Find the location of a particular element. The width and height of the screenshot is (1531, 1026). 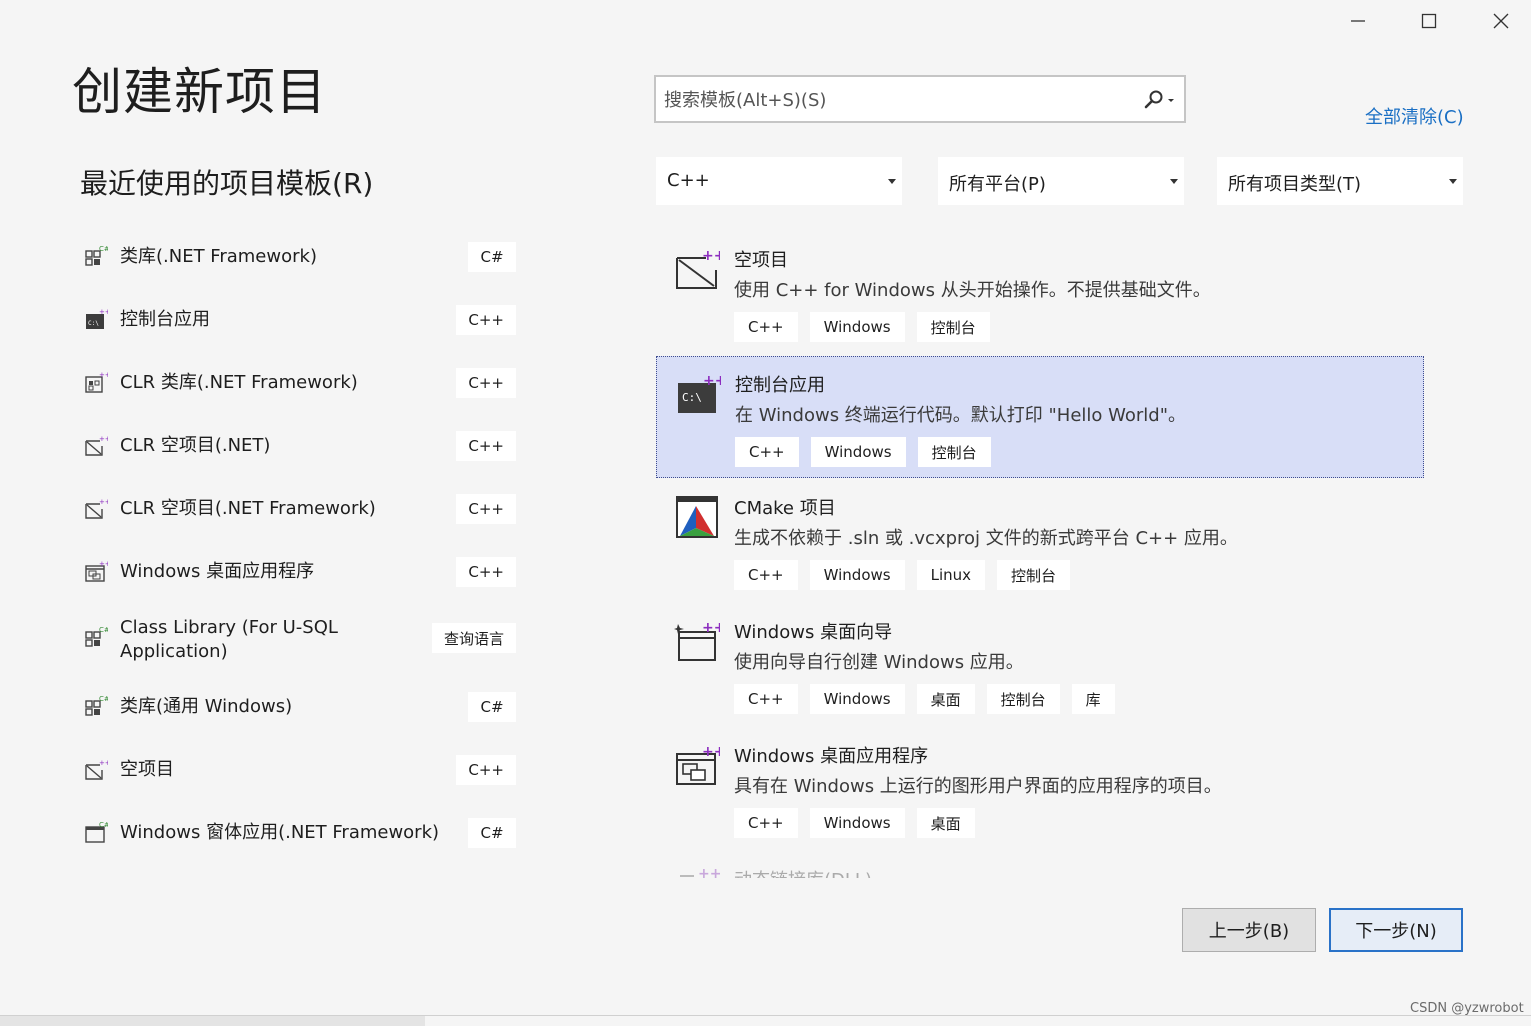

recent-templates-heading: 最近使用的项目模板(R) is located at coordinates (226, 182).